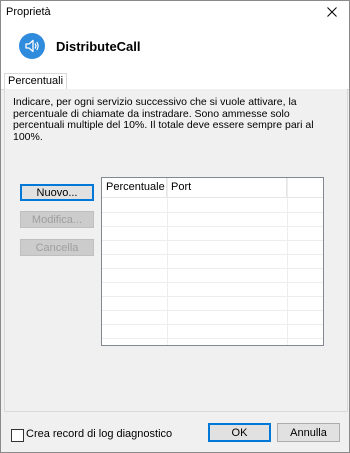 This screenshot has height=453, width=350. I want to click on delete-button: Cancella, so click(57, 247).